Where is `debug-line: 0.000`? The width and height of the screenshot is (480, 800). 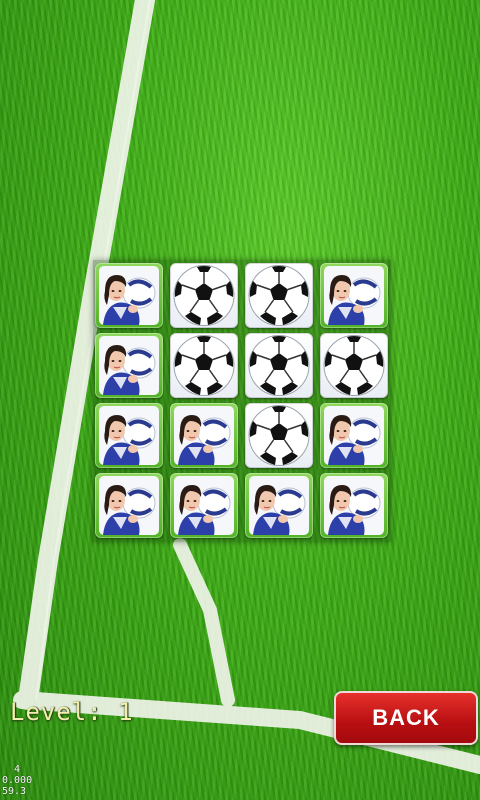
debug-line: 0.000 is located at coordinates (17, 780).